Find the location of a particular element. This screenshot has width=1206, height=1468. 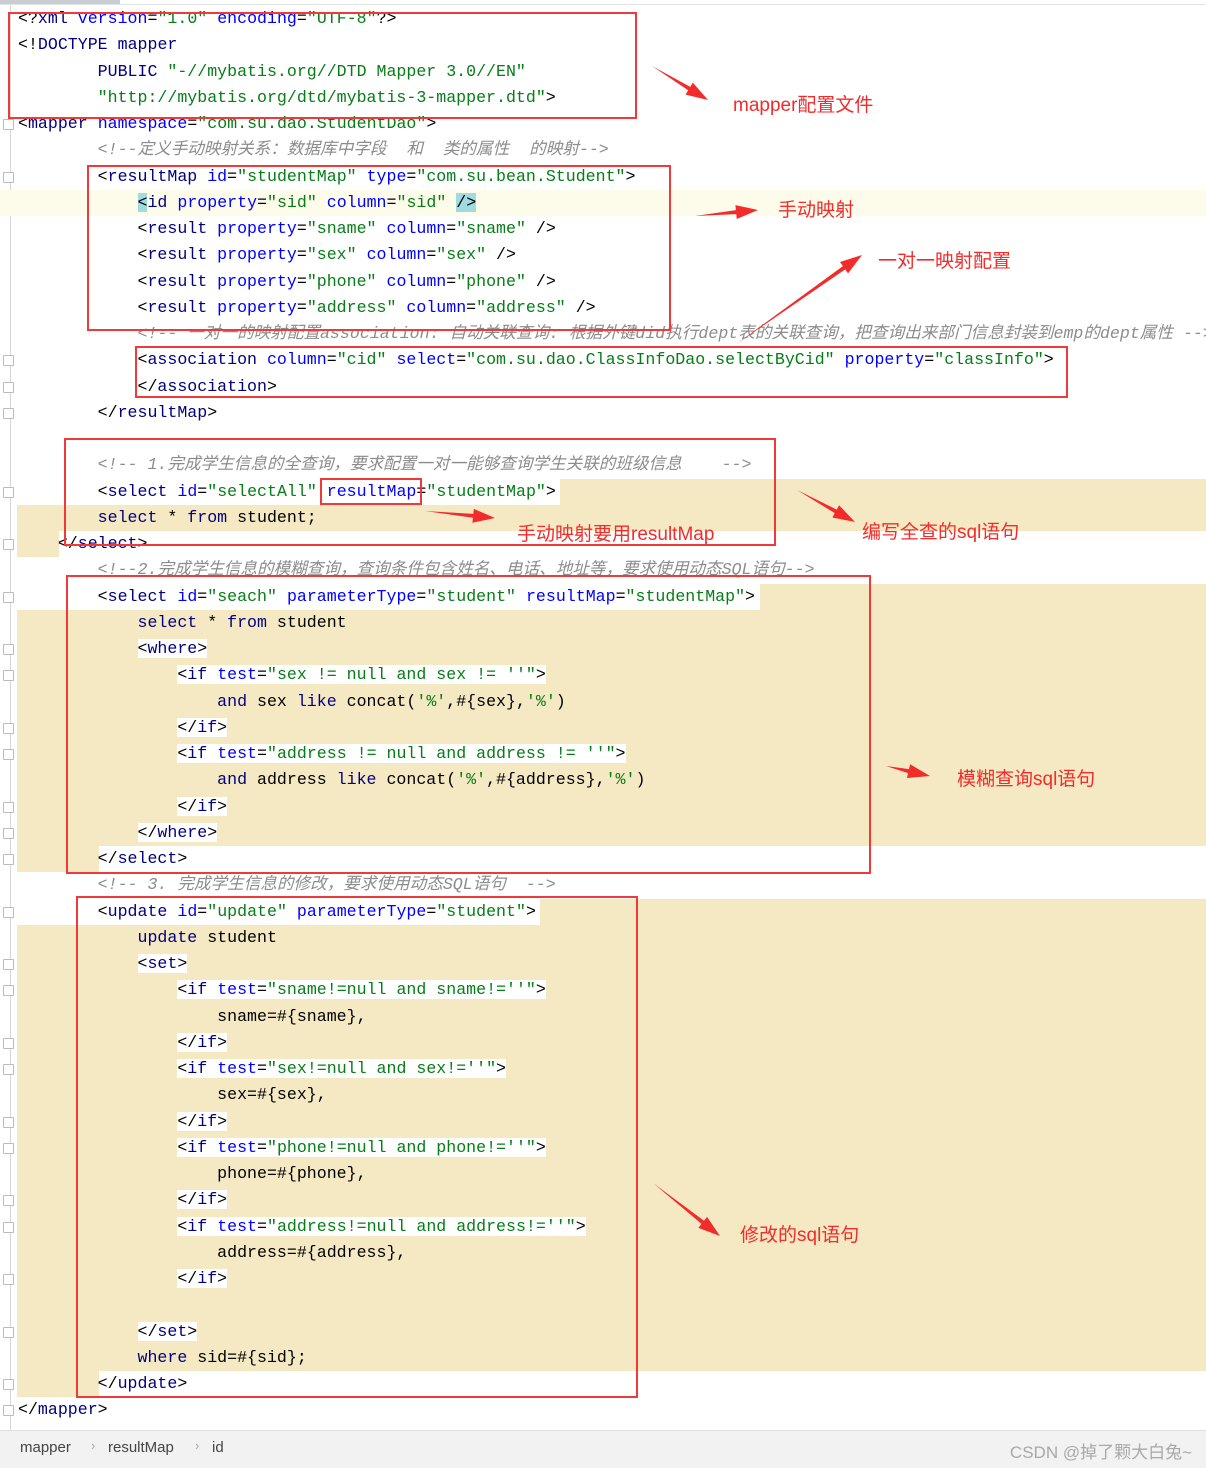

watermark: CSDN @掉了颗大白兔~ is located at coordinates (1100, 1452).